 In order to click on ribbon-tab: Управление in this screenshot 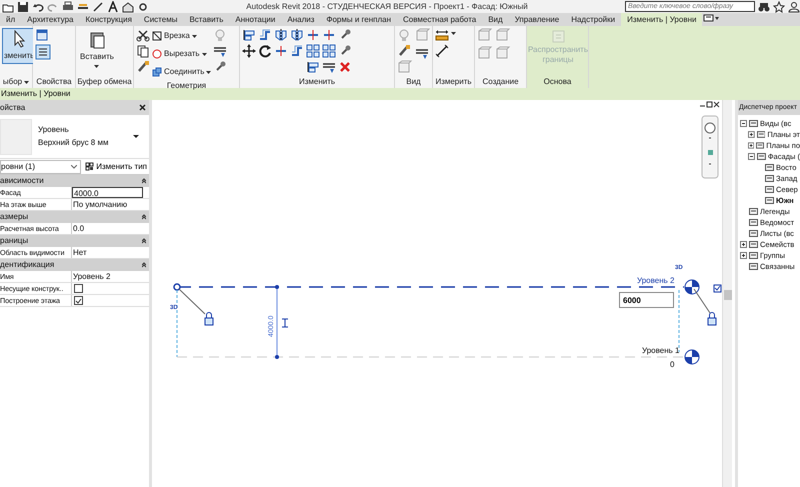, I will do `click(537, 19)`.